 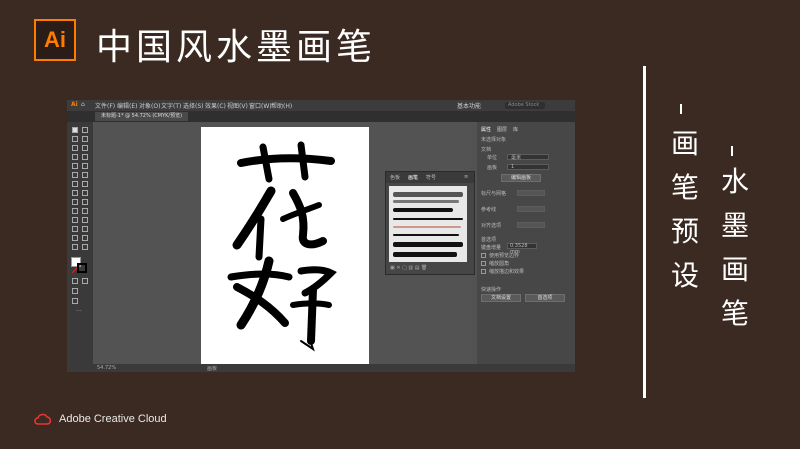 I want to click on props-selection-label: 未选择对象, so click(x=494, y=140).